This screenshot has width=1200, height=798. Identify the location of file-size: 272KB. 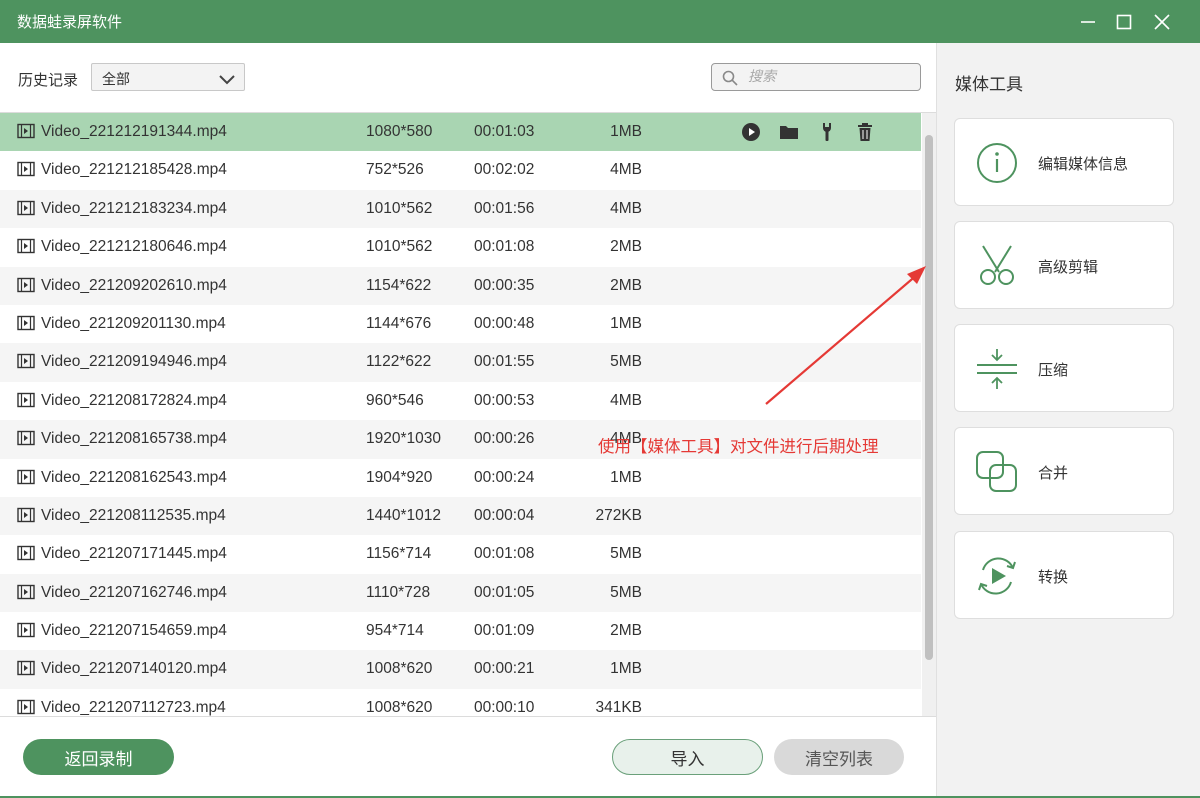
(618, 515).